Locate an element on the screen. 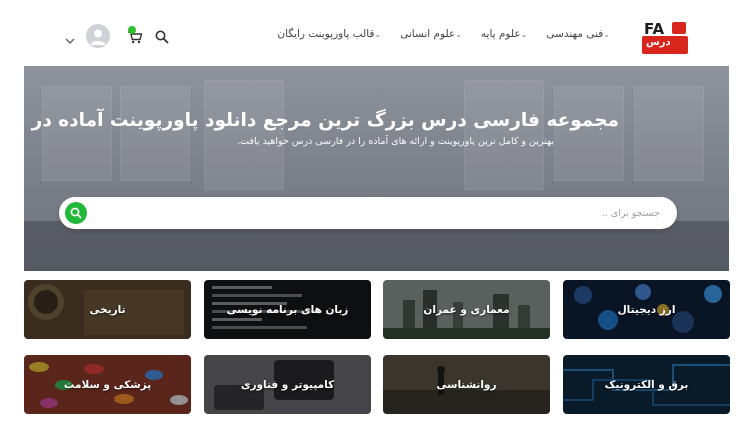  category-card-medicine: پزشکی و سلامت is located at coordinates (107, 384).